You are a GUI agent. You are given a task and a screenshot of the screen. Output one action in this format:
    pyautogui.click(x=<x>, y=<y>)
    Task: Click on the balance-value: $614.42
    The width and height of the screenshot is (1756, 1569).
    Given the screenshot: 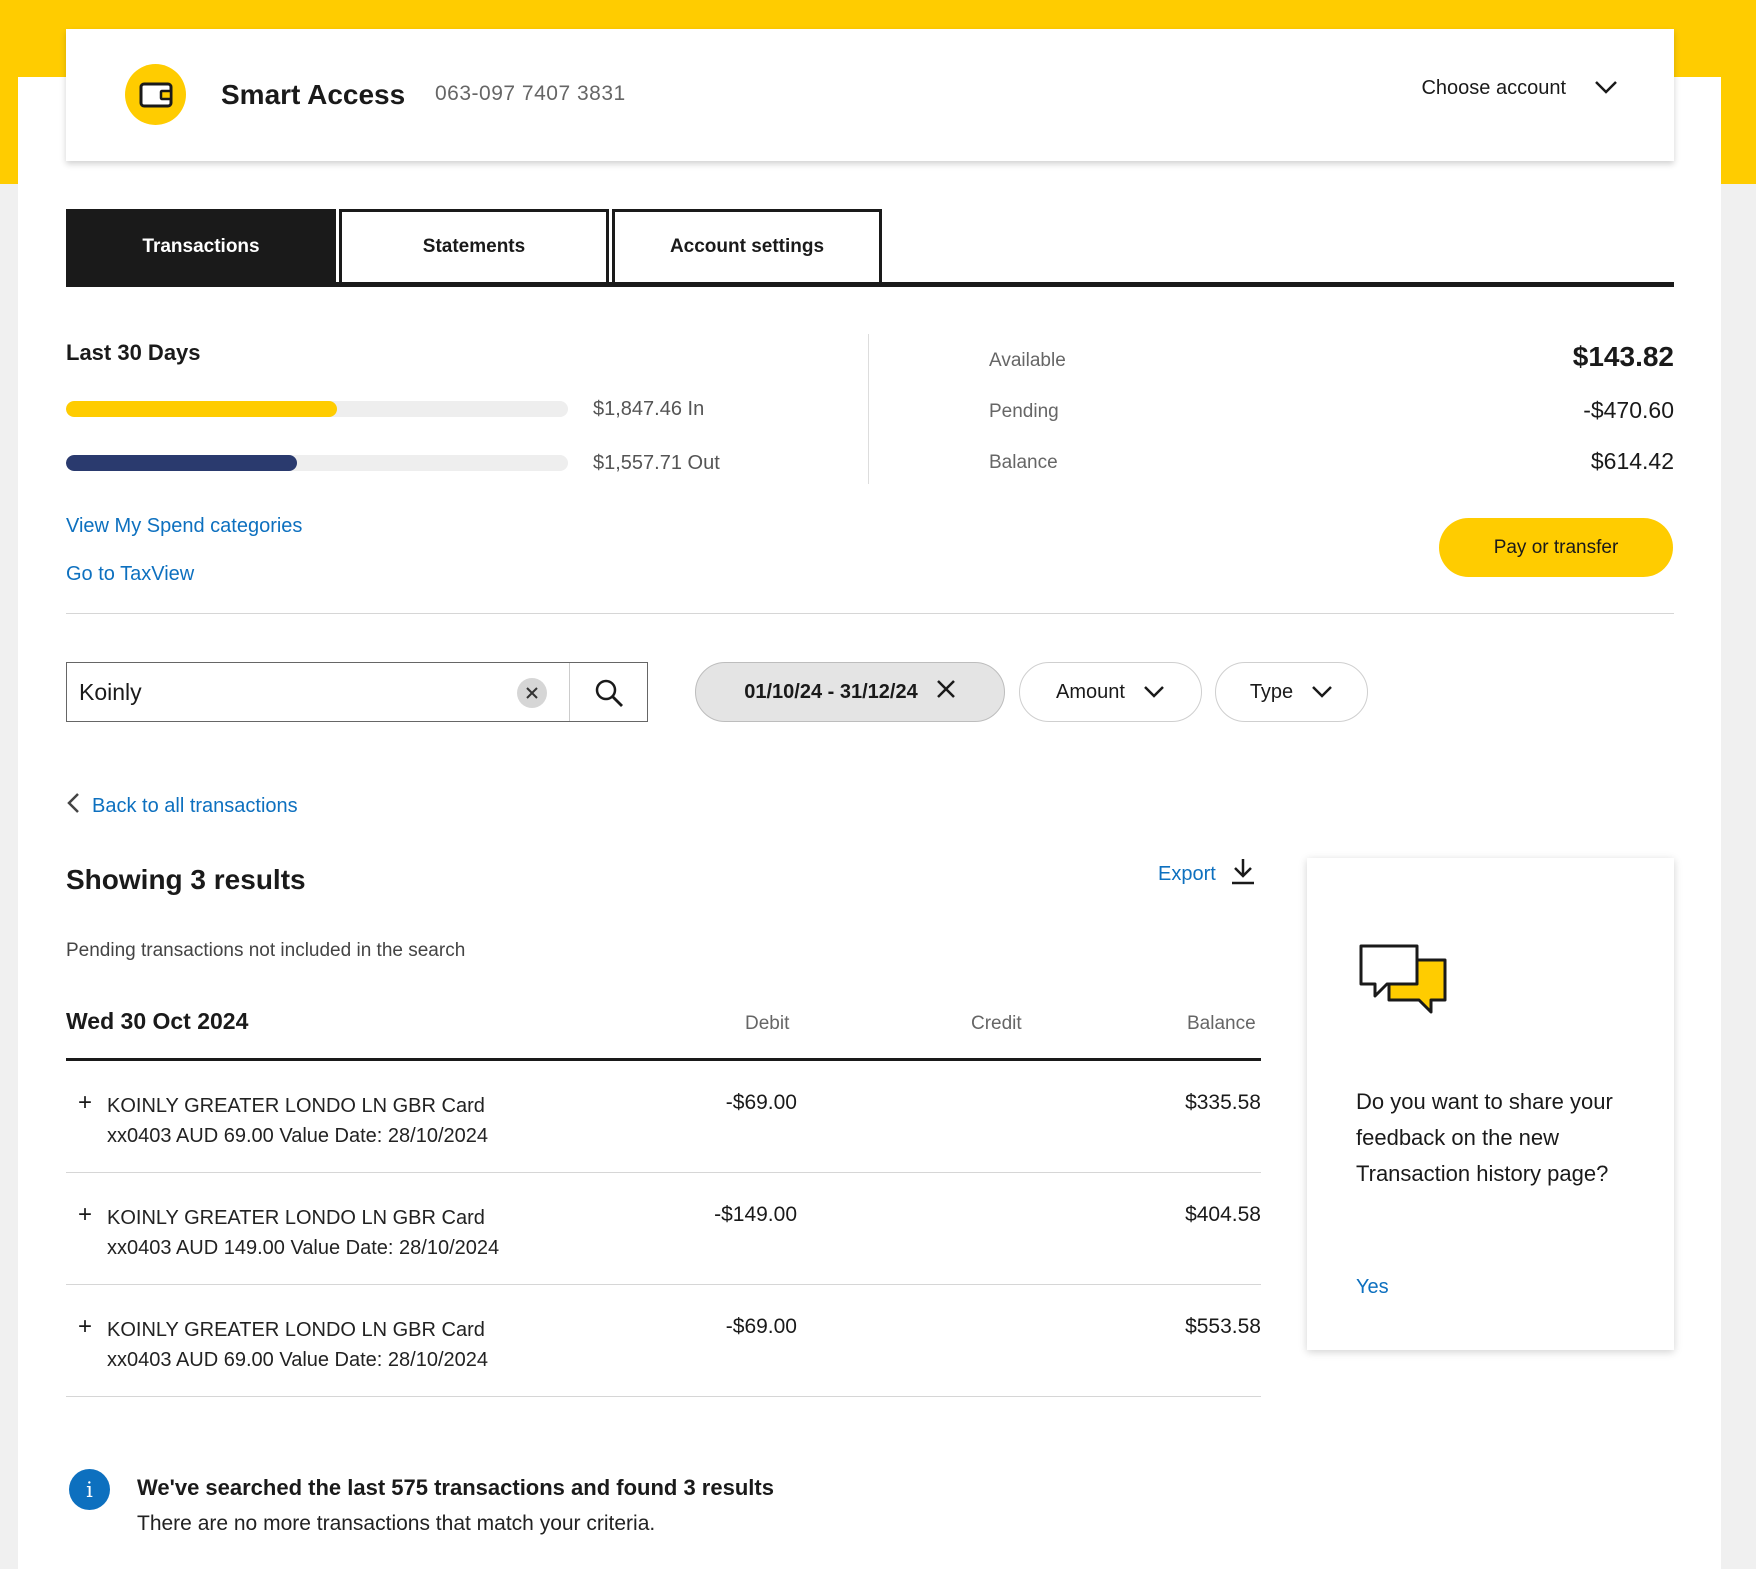 What is the action you would take?
    pyautogui.click(x=1632, y=461)
    